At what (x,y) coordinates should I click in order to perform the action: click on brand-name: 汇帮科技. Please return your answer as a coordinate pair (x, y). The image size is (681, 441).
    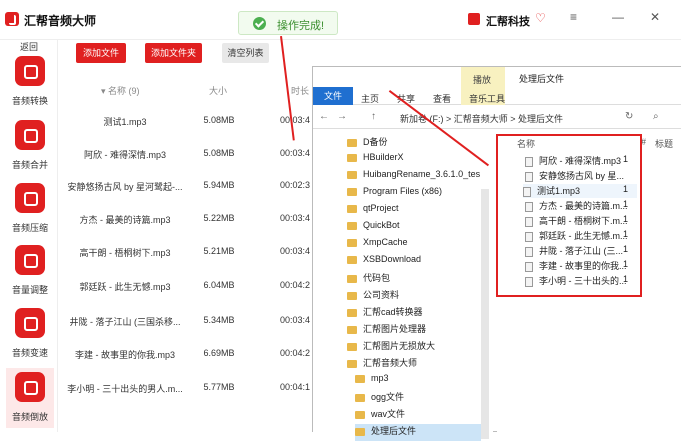
    Looking at the image, I should click on (508, 22).